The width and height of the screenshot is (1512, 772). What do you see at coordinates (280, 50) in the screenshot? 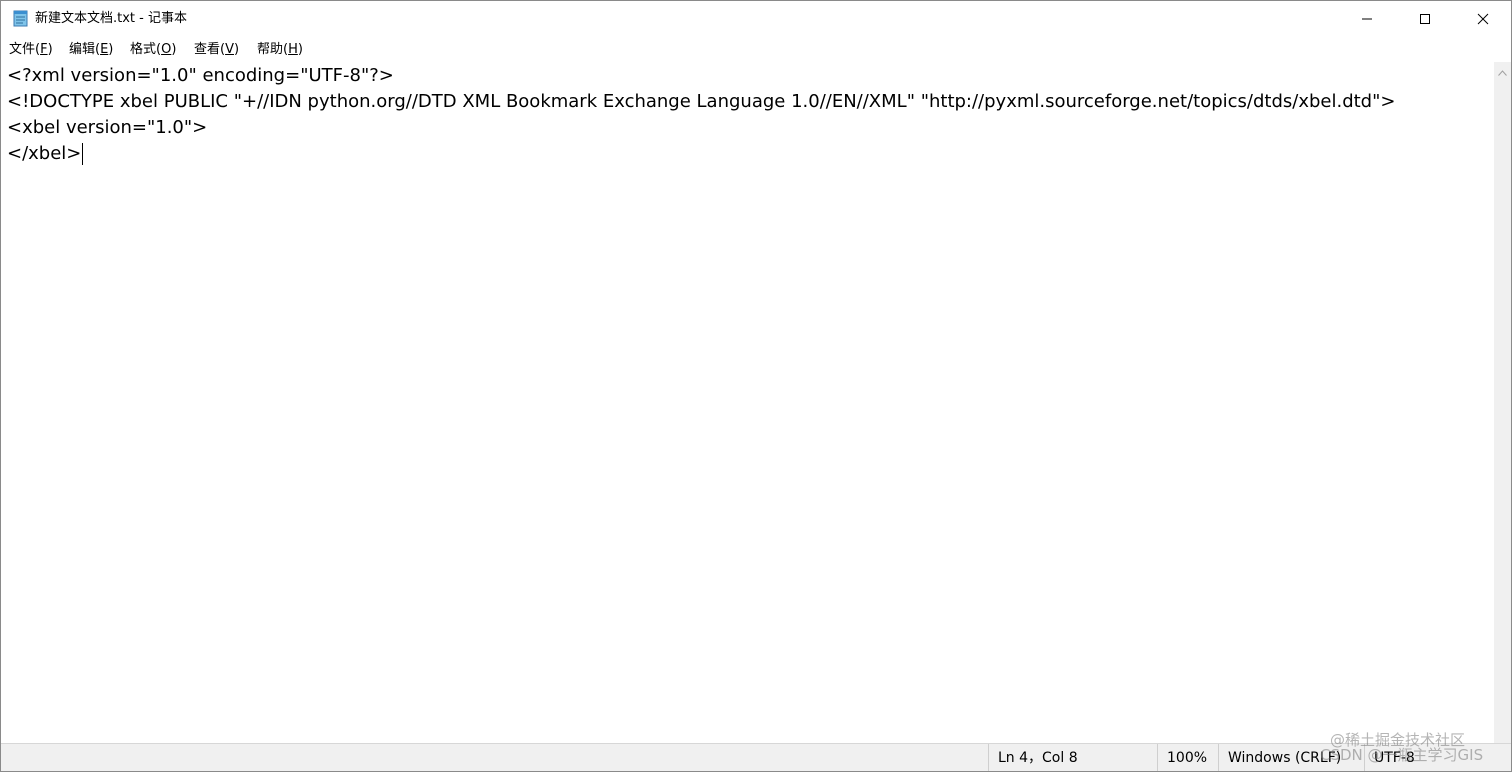
I see `menu-help: 帮助(H)` at bounding box center [280, 50].